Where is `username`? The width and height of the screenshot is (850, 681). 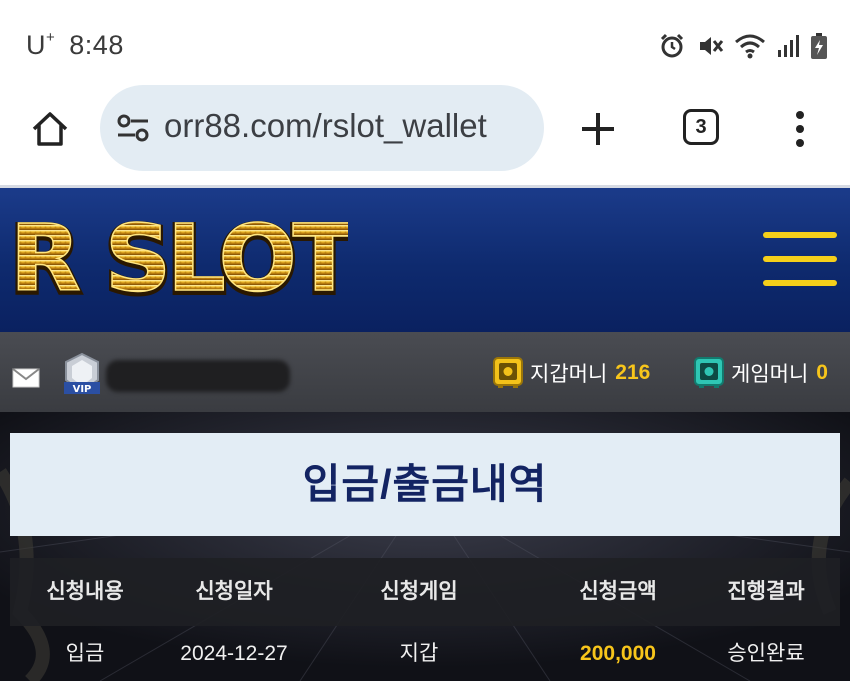 username is located at coordinates (198, 376).